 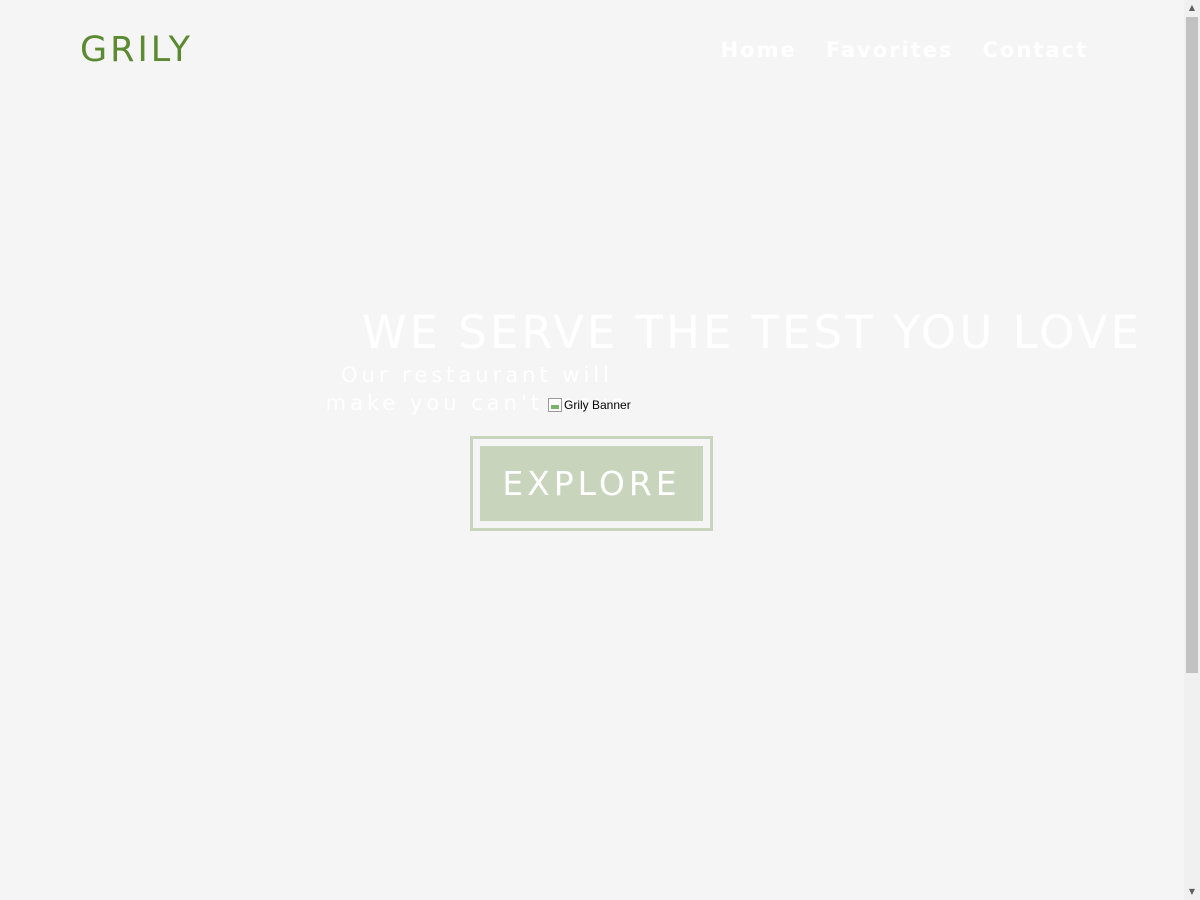 I want to click on nav-link-favorites: Favorites, so click(x=890, y=50).